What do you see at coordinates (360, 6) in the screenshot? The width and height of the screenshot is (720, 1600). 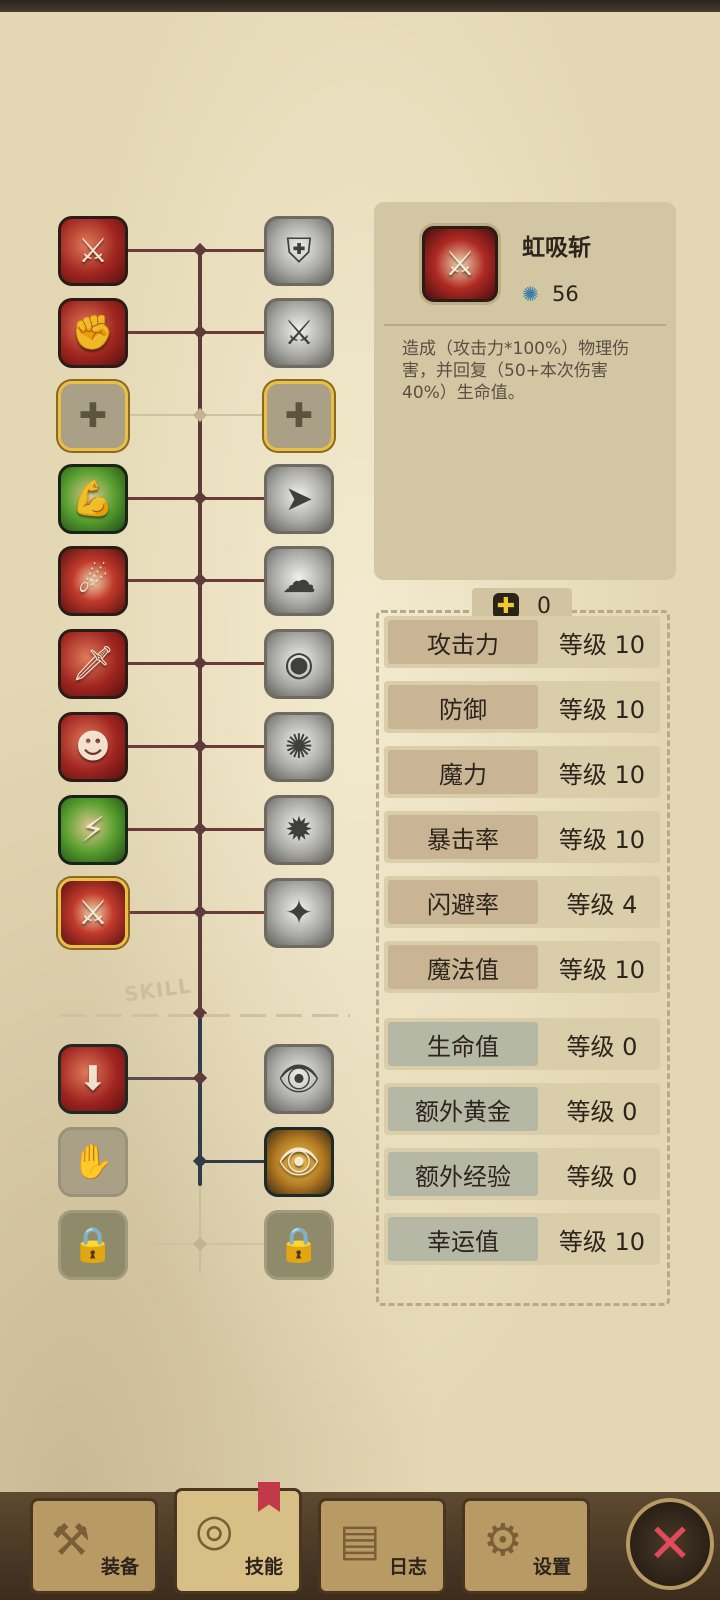 I see `top-edge` at bounding box center [360, 6].